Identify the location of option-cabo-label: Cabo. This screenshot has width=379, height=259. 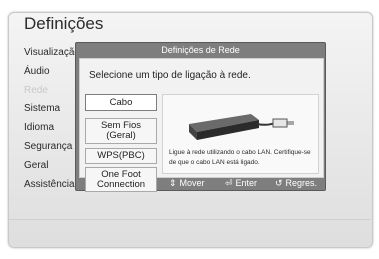
(121, 102).